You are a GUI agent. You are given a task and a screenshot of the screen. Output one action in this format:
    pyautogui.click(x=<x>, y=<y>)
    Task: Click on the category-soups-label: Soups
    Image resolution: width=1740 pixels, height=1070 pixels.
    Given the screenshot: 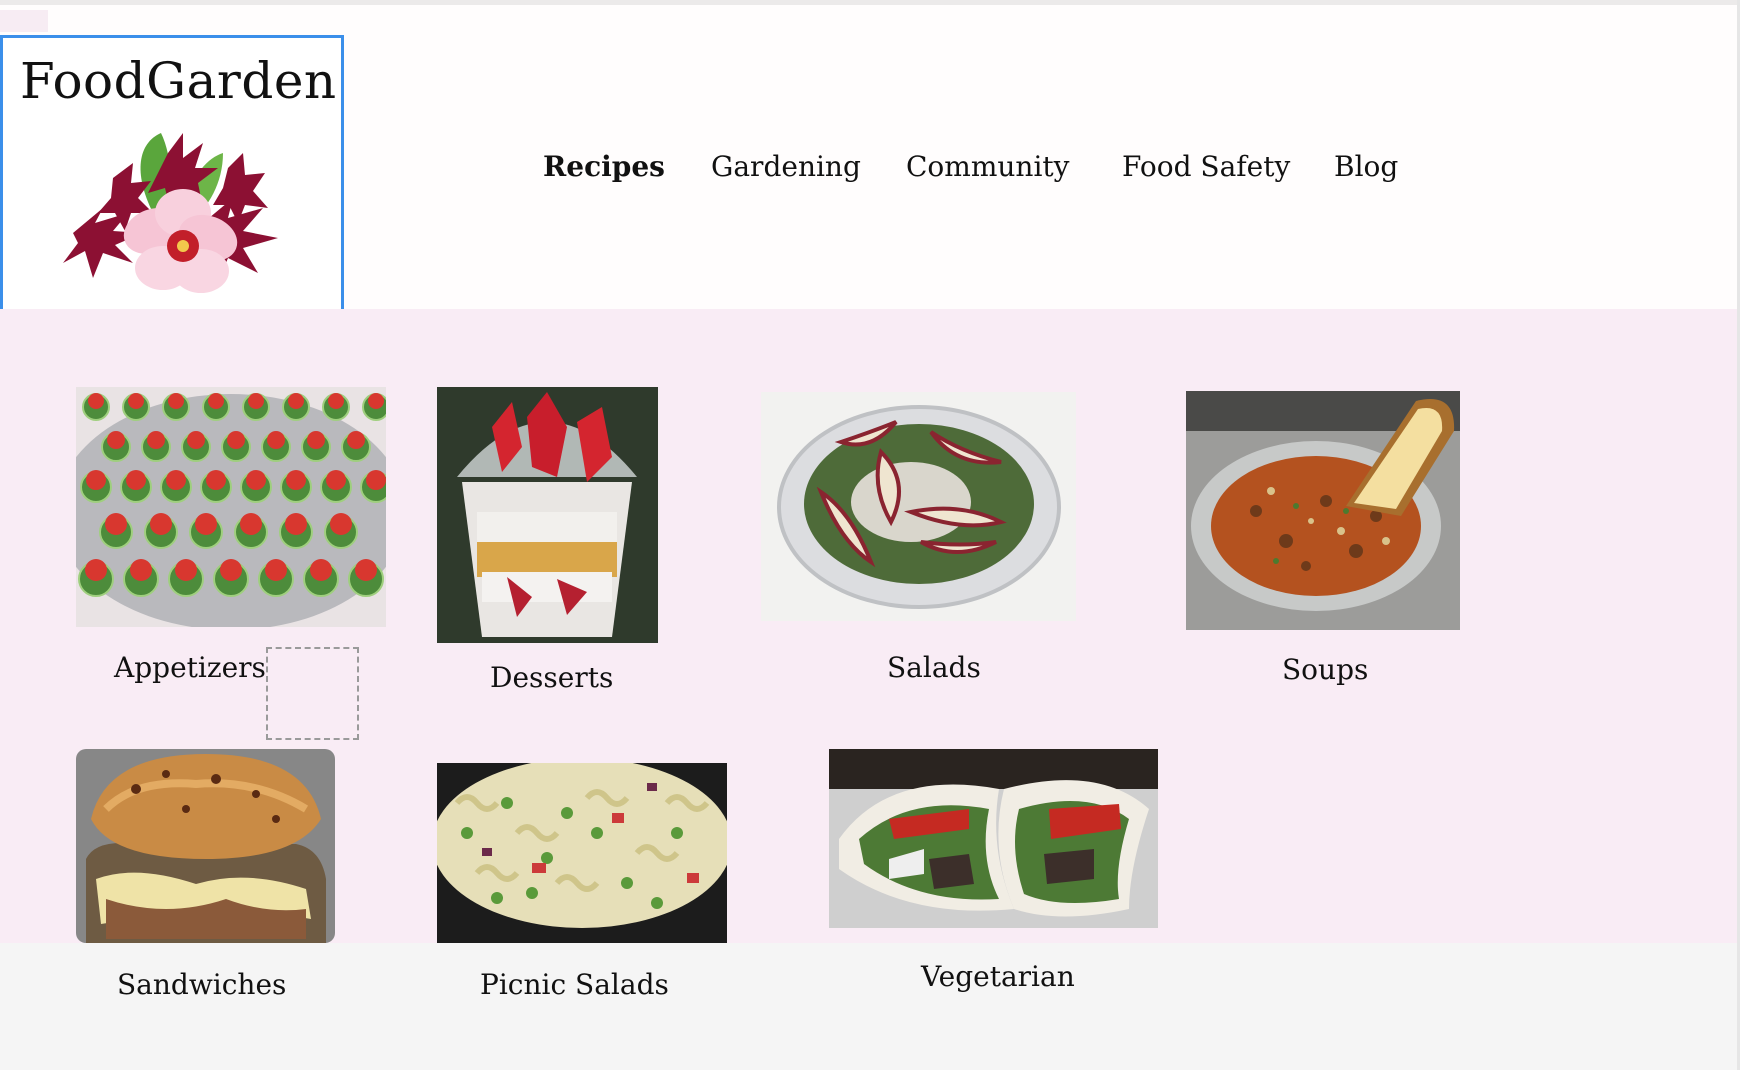 What is the action you would take?
    pyautogui.click(x=1325, y=669)
    